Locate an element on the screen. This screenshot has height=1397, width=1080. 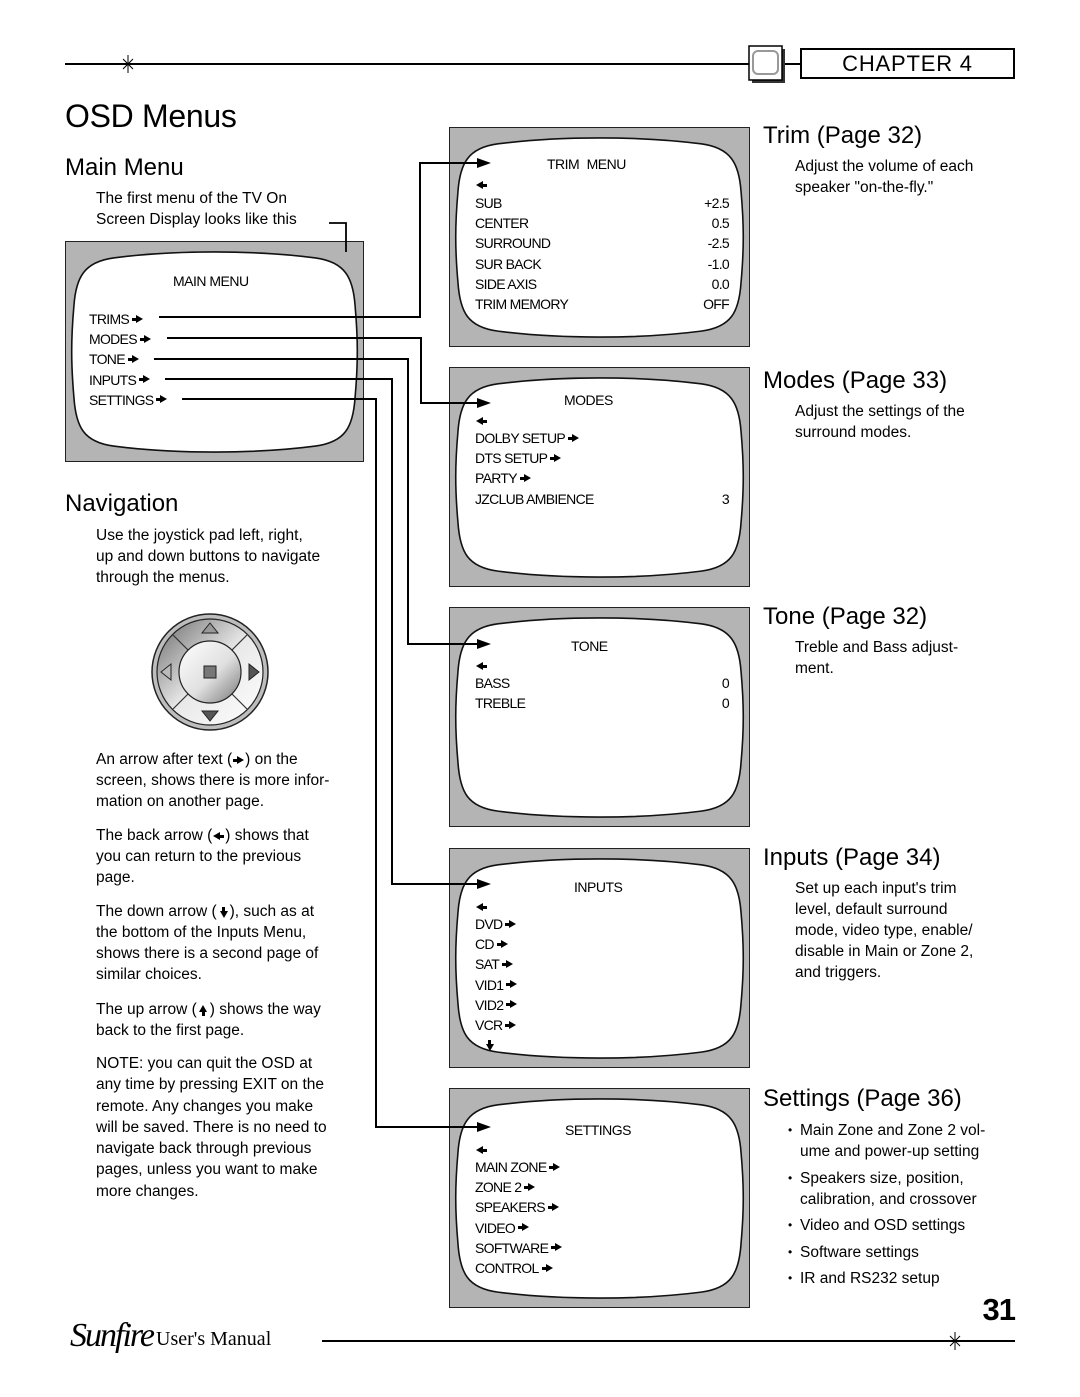
page-number: 31 is located at coordinates (999, 1309).